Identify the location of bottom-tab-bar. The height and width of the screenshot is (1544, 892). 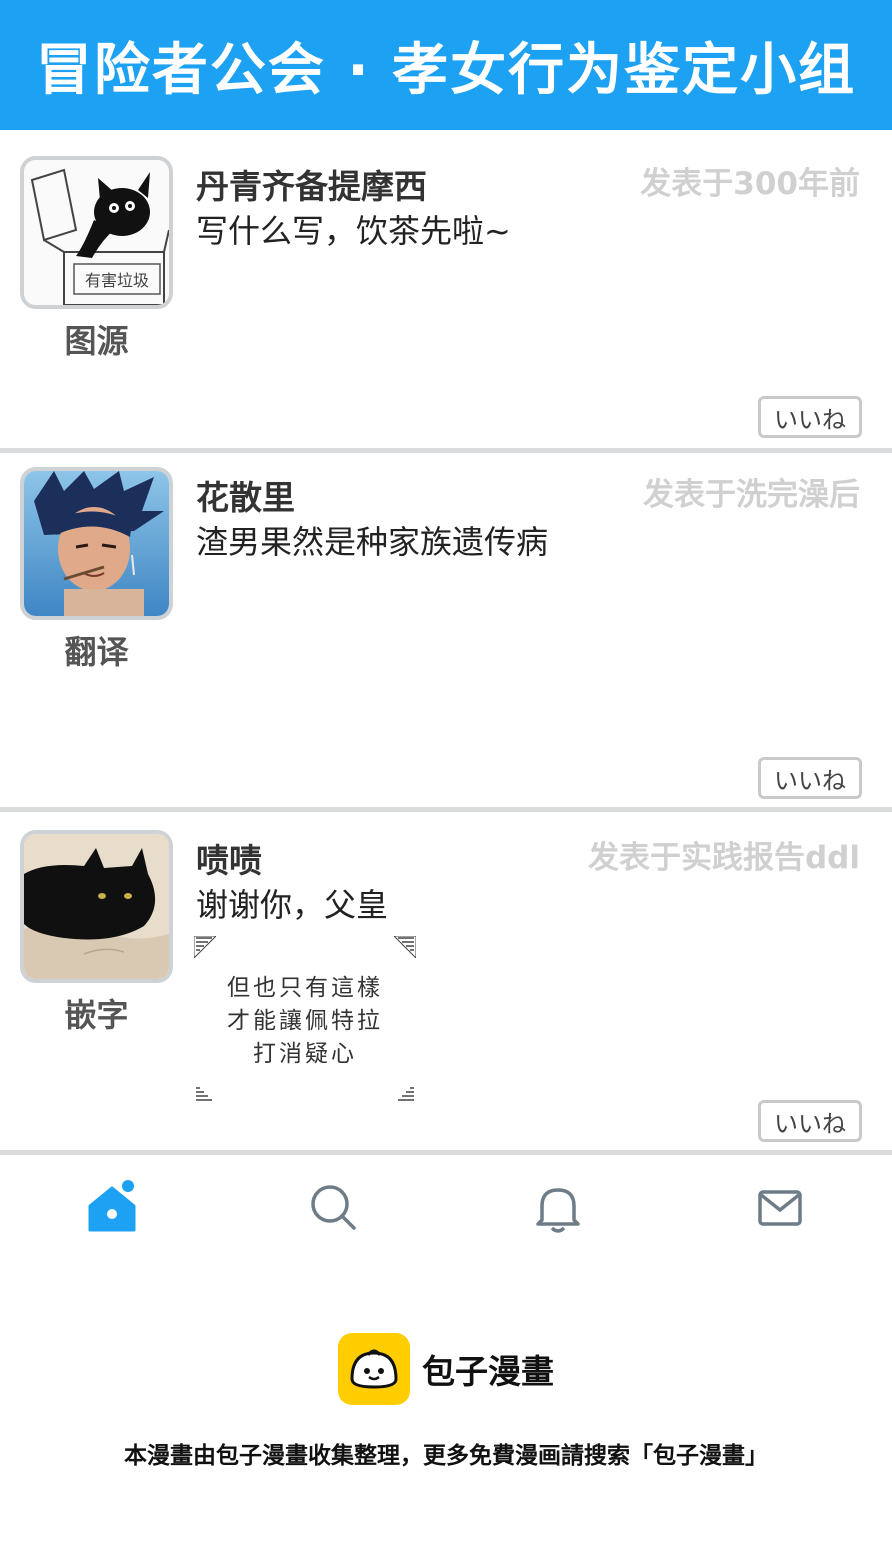
(446, 1208).